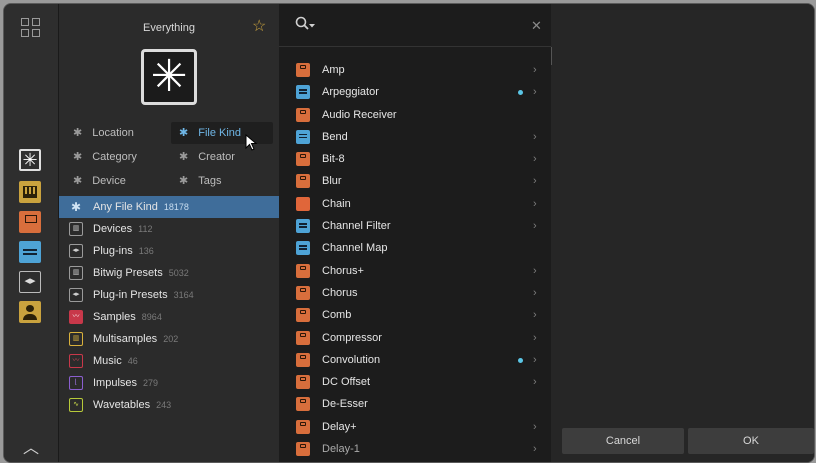 Image resolution: width=816 pixels, height=463 pixels. I want to click on list-item: ▥ Multisamples 202, so click(169, 339).